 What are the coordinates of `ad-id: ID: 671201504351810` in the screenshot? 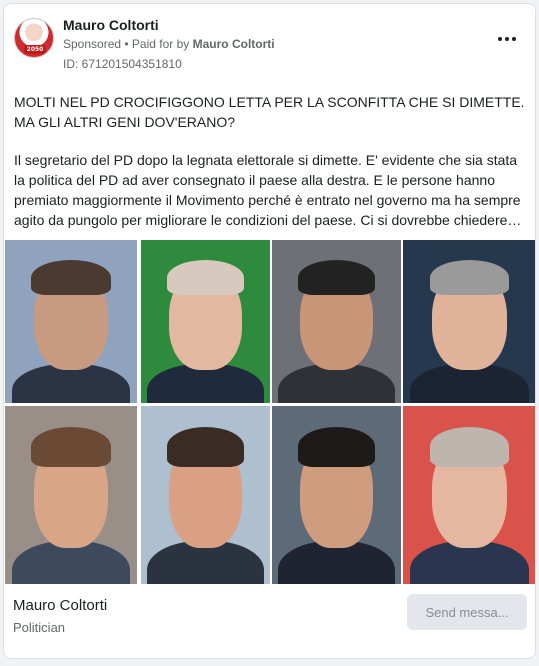 It's located at (122, 64).